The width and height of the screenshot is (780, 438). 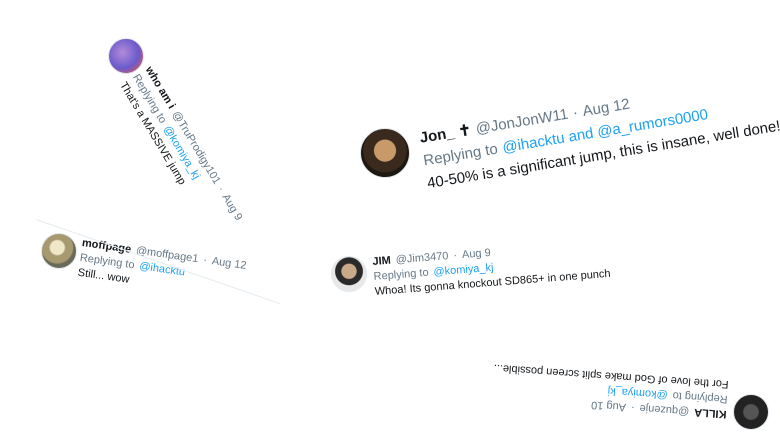 I want to click on display-name: JIM, so click(x=381, y=262).